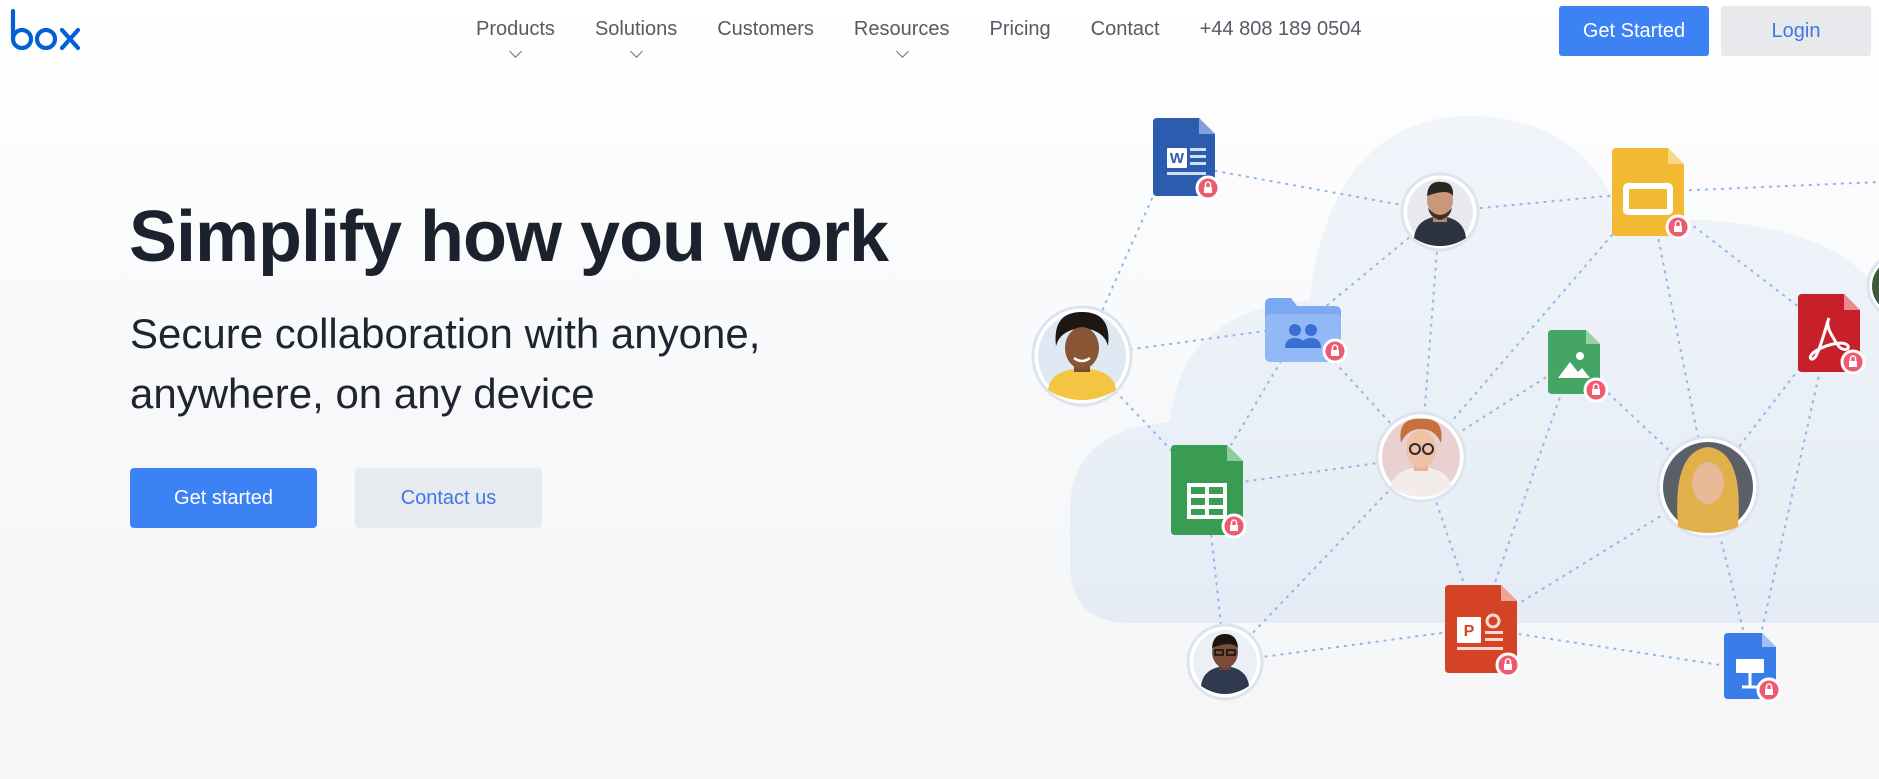 The width and height of the screenshot is (1879, 779). I want to click on nav-contact-label: Contact, so click(1125, 29).